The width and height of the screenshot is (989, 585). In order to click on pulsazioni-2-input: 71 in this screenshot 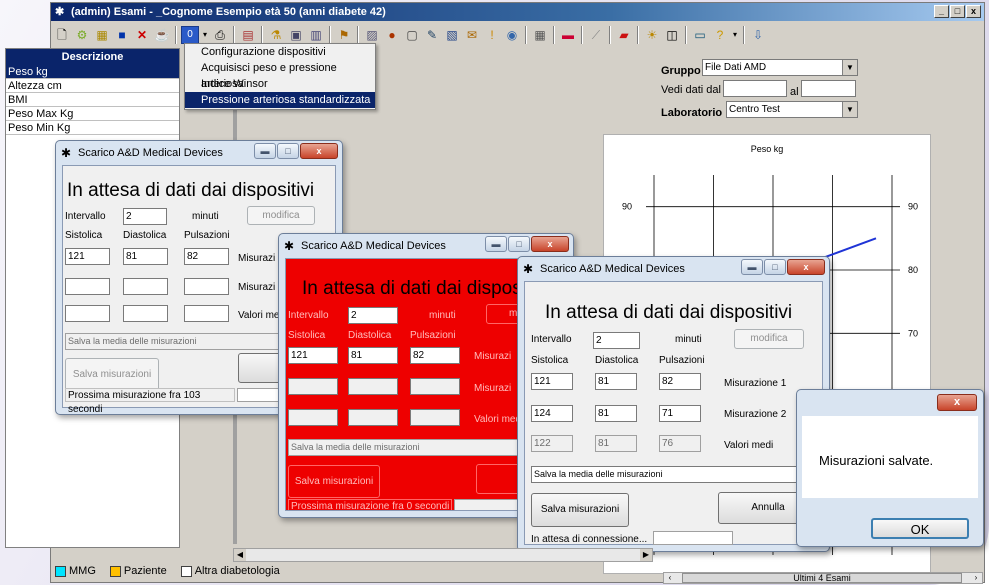, I will do `click(680, 413)`.